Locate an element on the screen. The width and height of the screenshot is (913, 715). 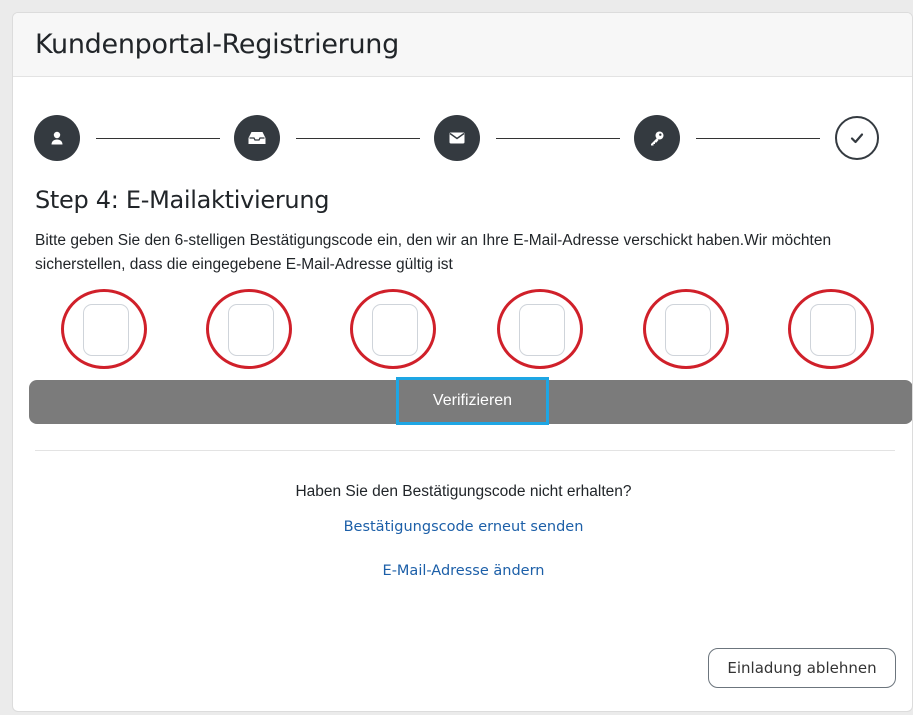
step-5-complete is located at coordinates (857, 138).